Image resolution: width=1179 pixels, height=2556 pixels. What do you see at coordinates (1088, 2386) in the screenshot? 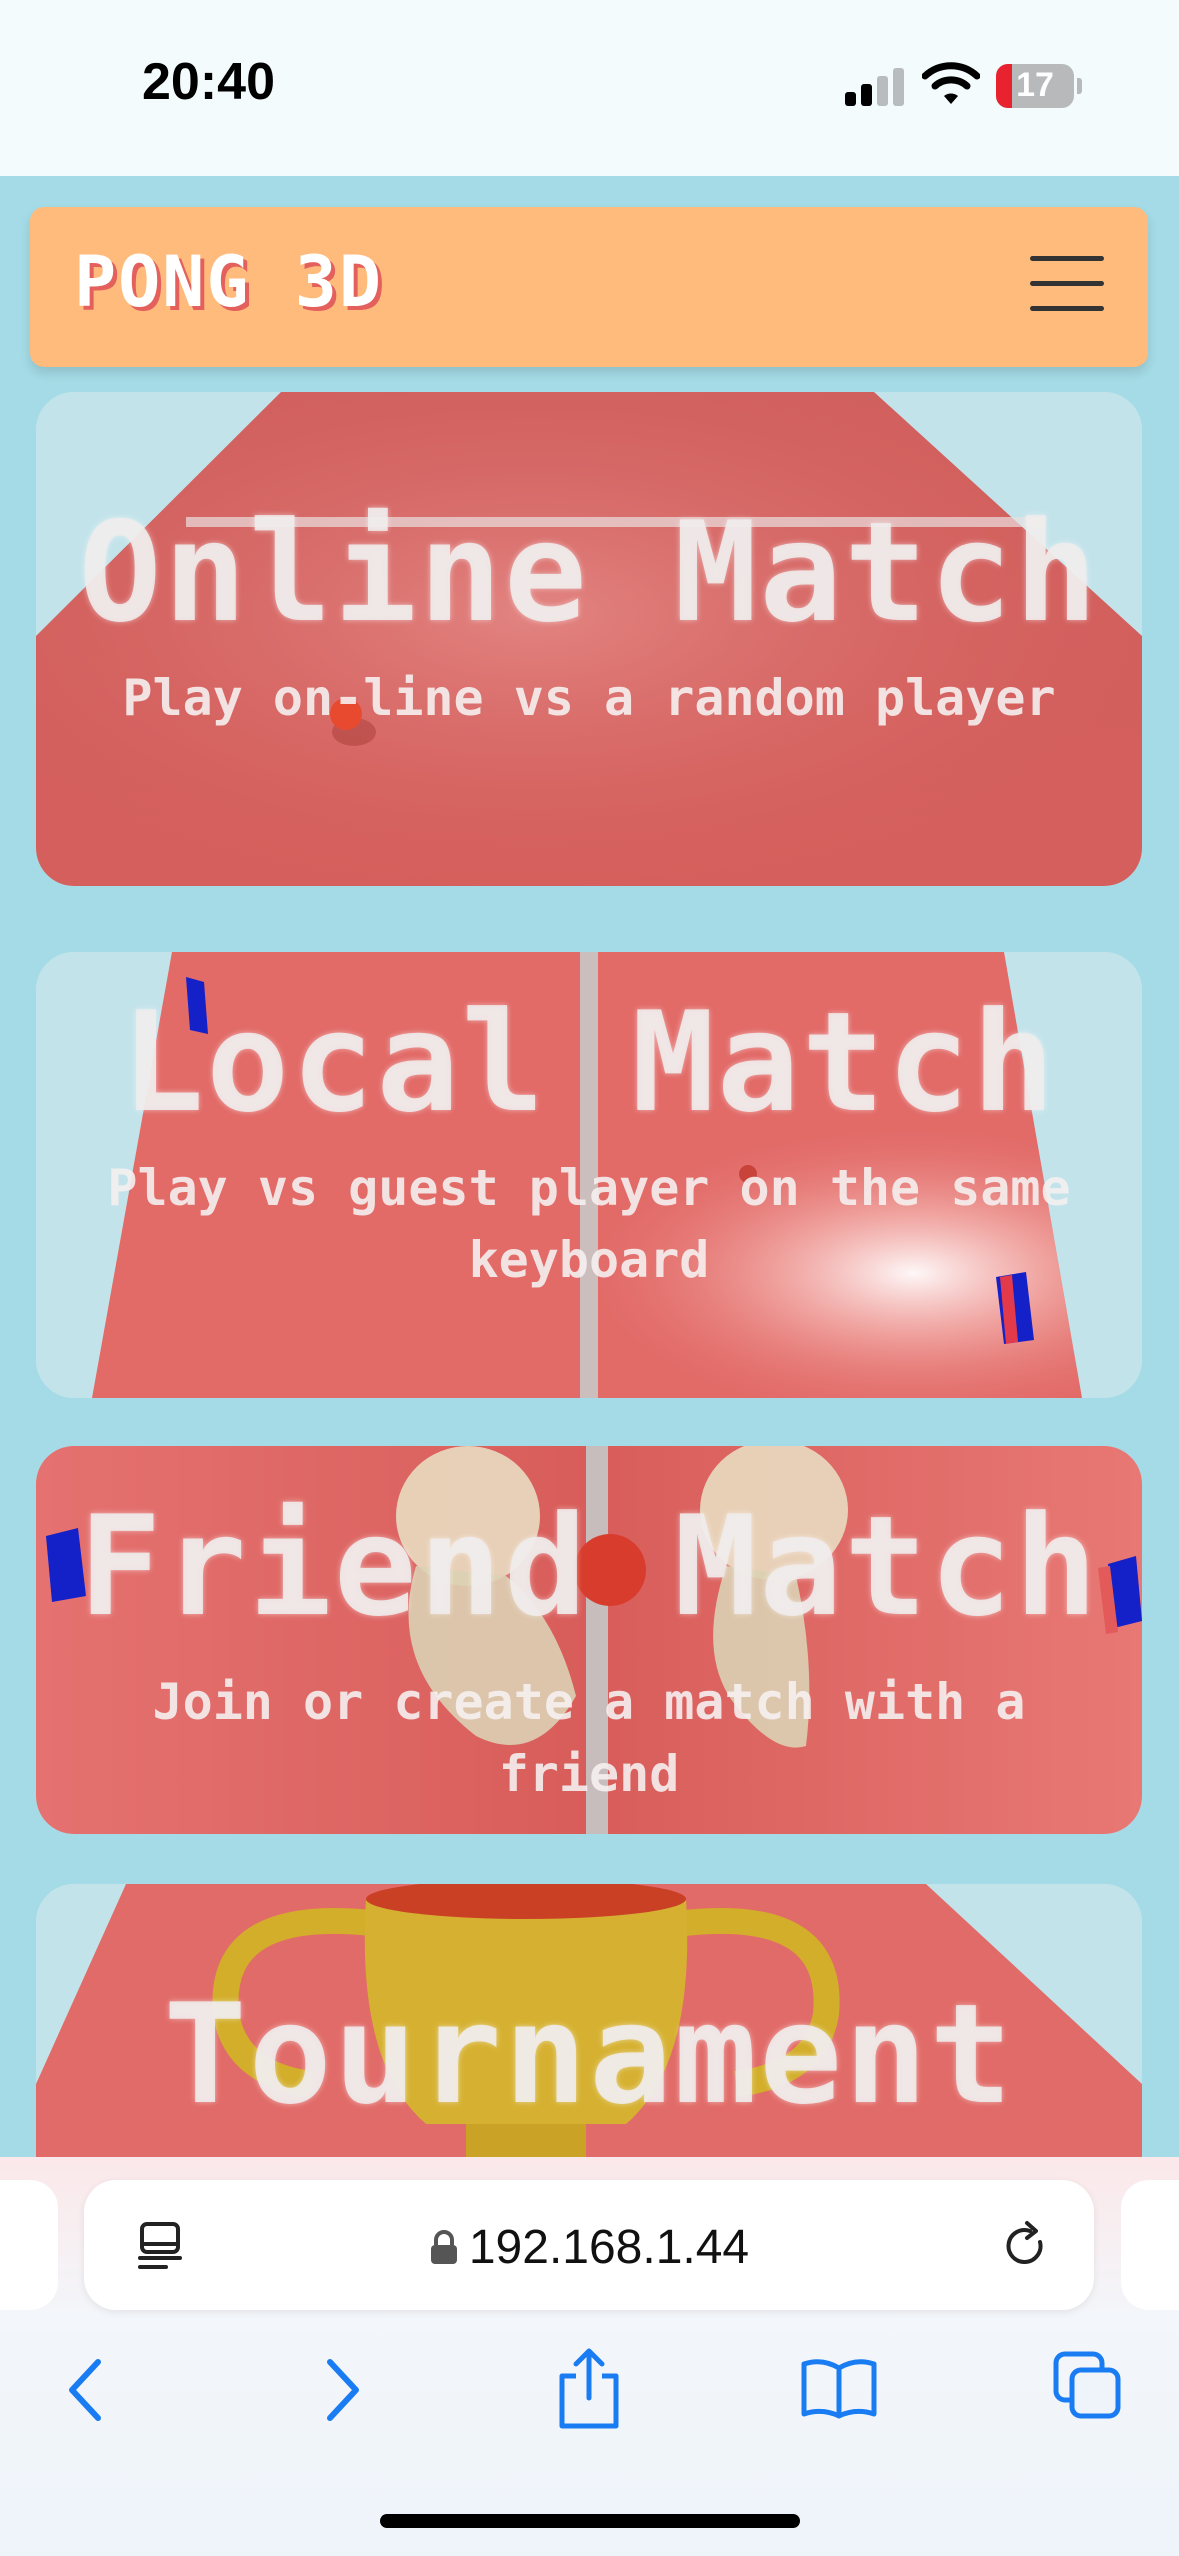
I see `tabs-icon` at bounding box center [1088, 2386].